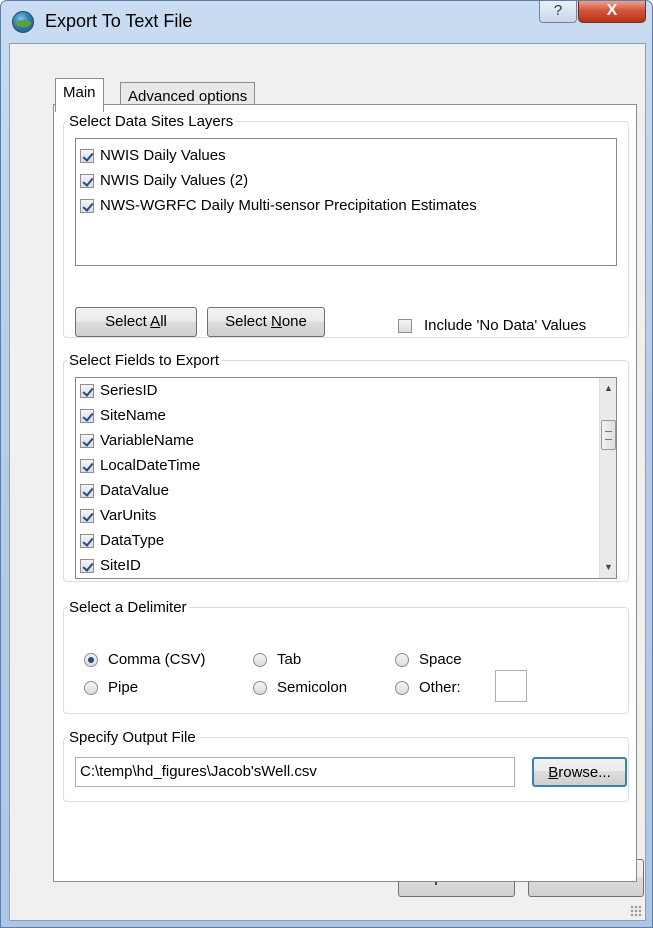 Image resolution: width=653 pixels, height=928 pixels. What do you see at coordinates (346, 415) in the screenshot?
I see `list-item: SiteName` at bounding box center [346, 415].